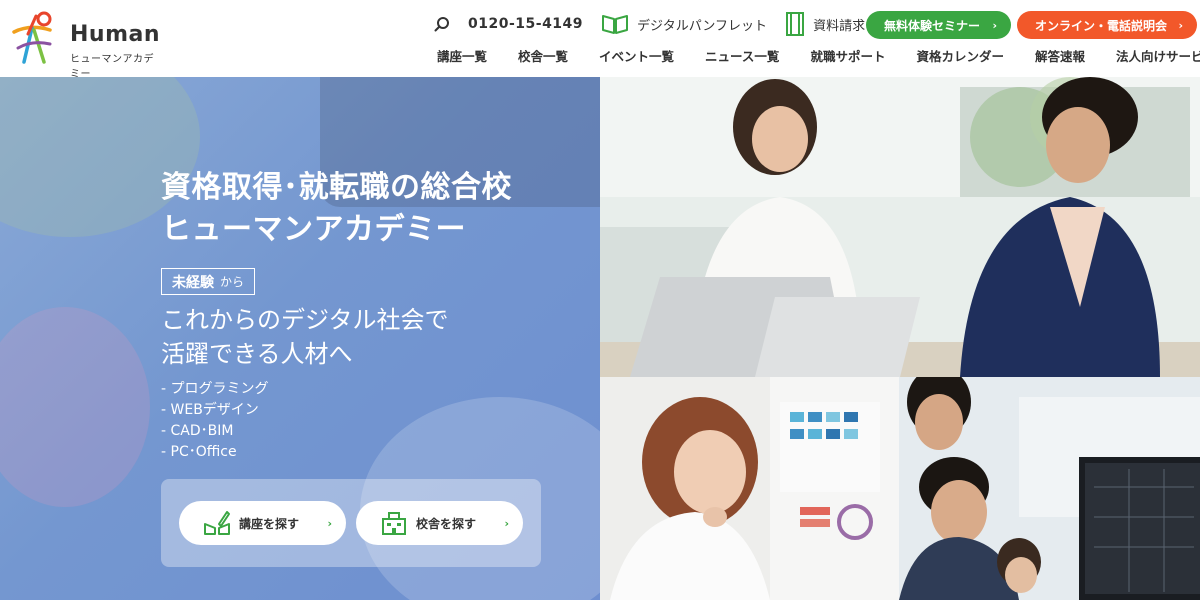  What do you see at coordinates (1101, 25) in the screenshot?
I see `consult-button-label: オンライン・電話説明会` at bounding box center [1101, 25].